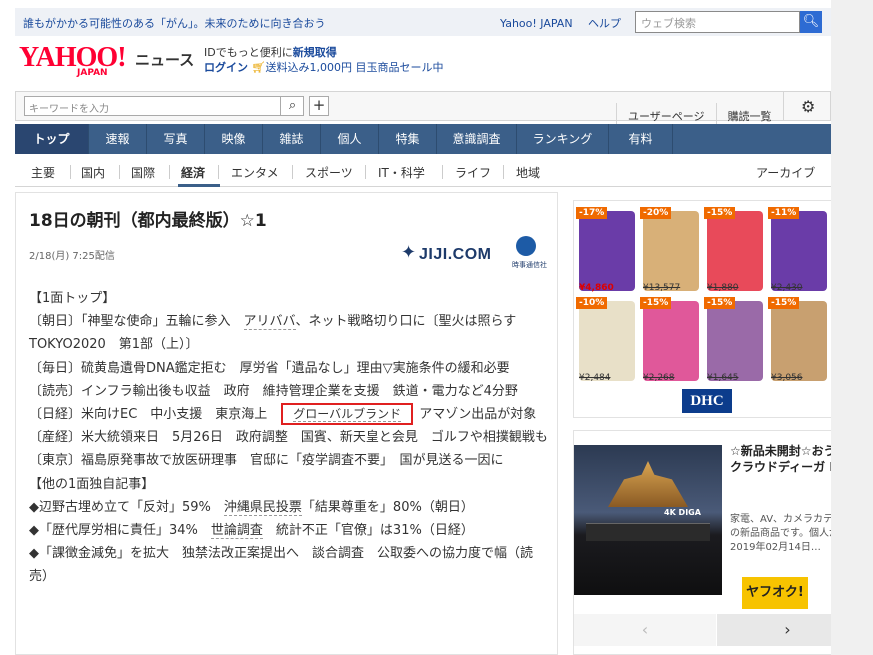  I want to click on archive-link: アーカイブ, so click(785, 172).